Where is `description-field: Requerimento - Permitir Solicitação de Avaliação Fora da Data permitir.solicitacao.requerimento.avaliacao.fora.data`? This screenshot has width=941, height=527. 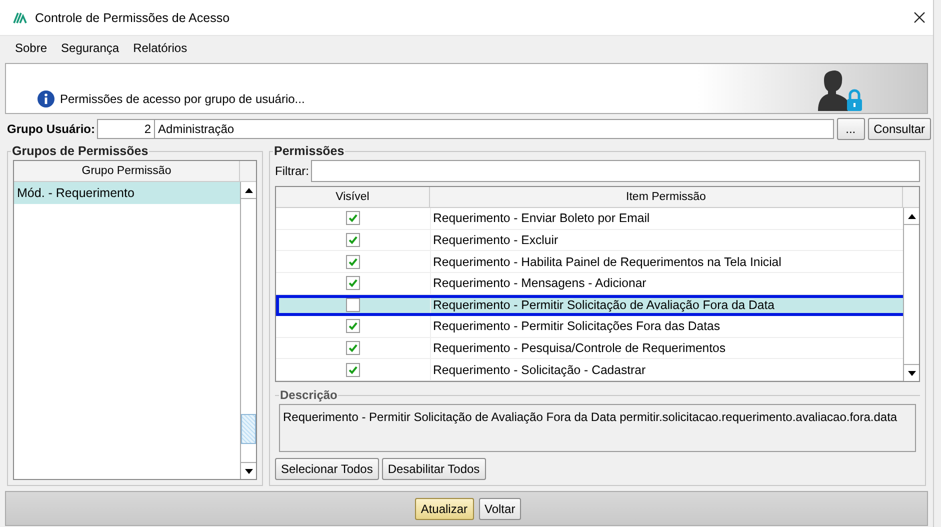
description-field: Requerimento - Permitir Solicitação de Avaliação Fora da Data permitir.solicitacao.requerimento.avaliacao.fora.data is located at coordinates (597, 428).